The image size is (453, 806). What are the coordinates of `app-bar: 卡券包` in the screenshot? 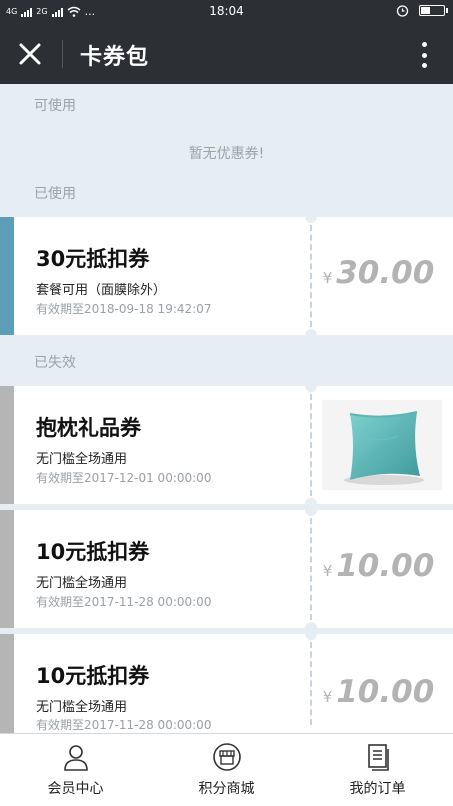 It's located at (226, 54).